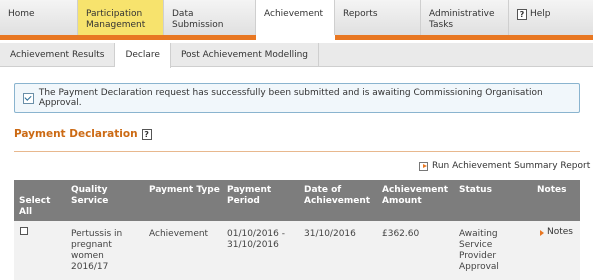 The width and height of the screenshot is (593, 280). Describe the element at coordinates (560, 232) in the screenshot. I see `notes-link-label: Notes` at that location.